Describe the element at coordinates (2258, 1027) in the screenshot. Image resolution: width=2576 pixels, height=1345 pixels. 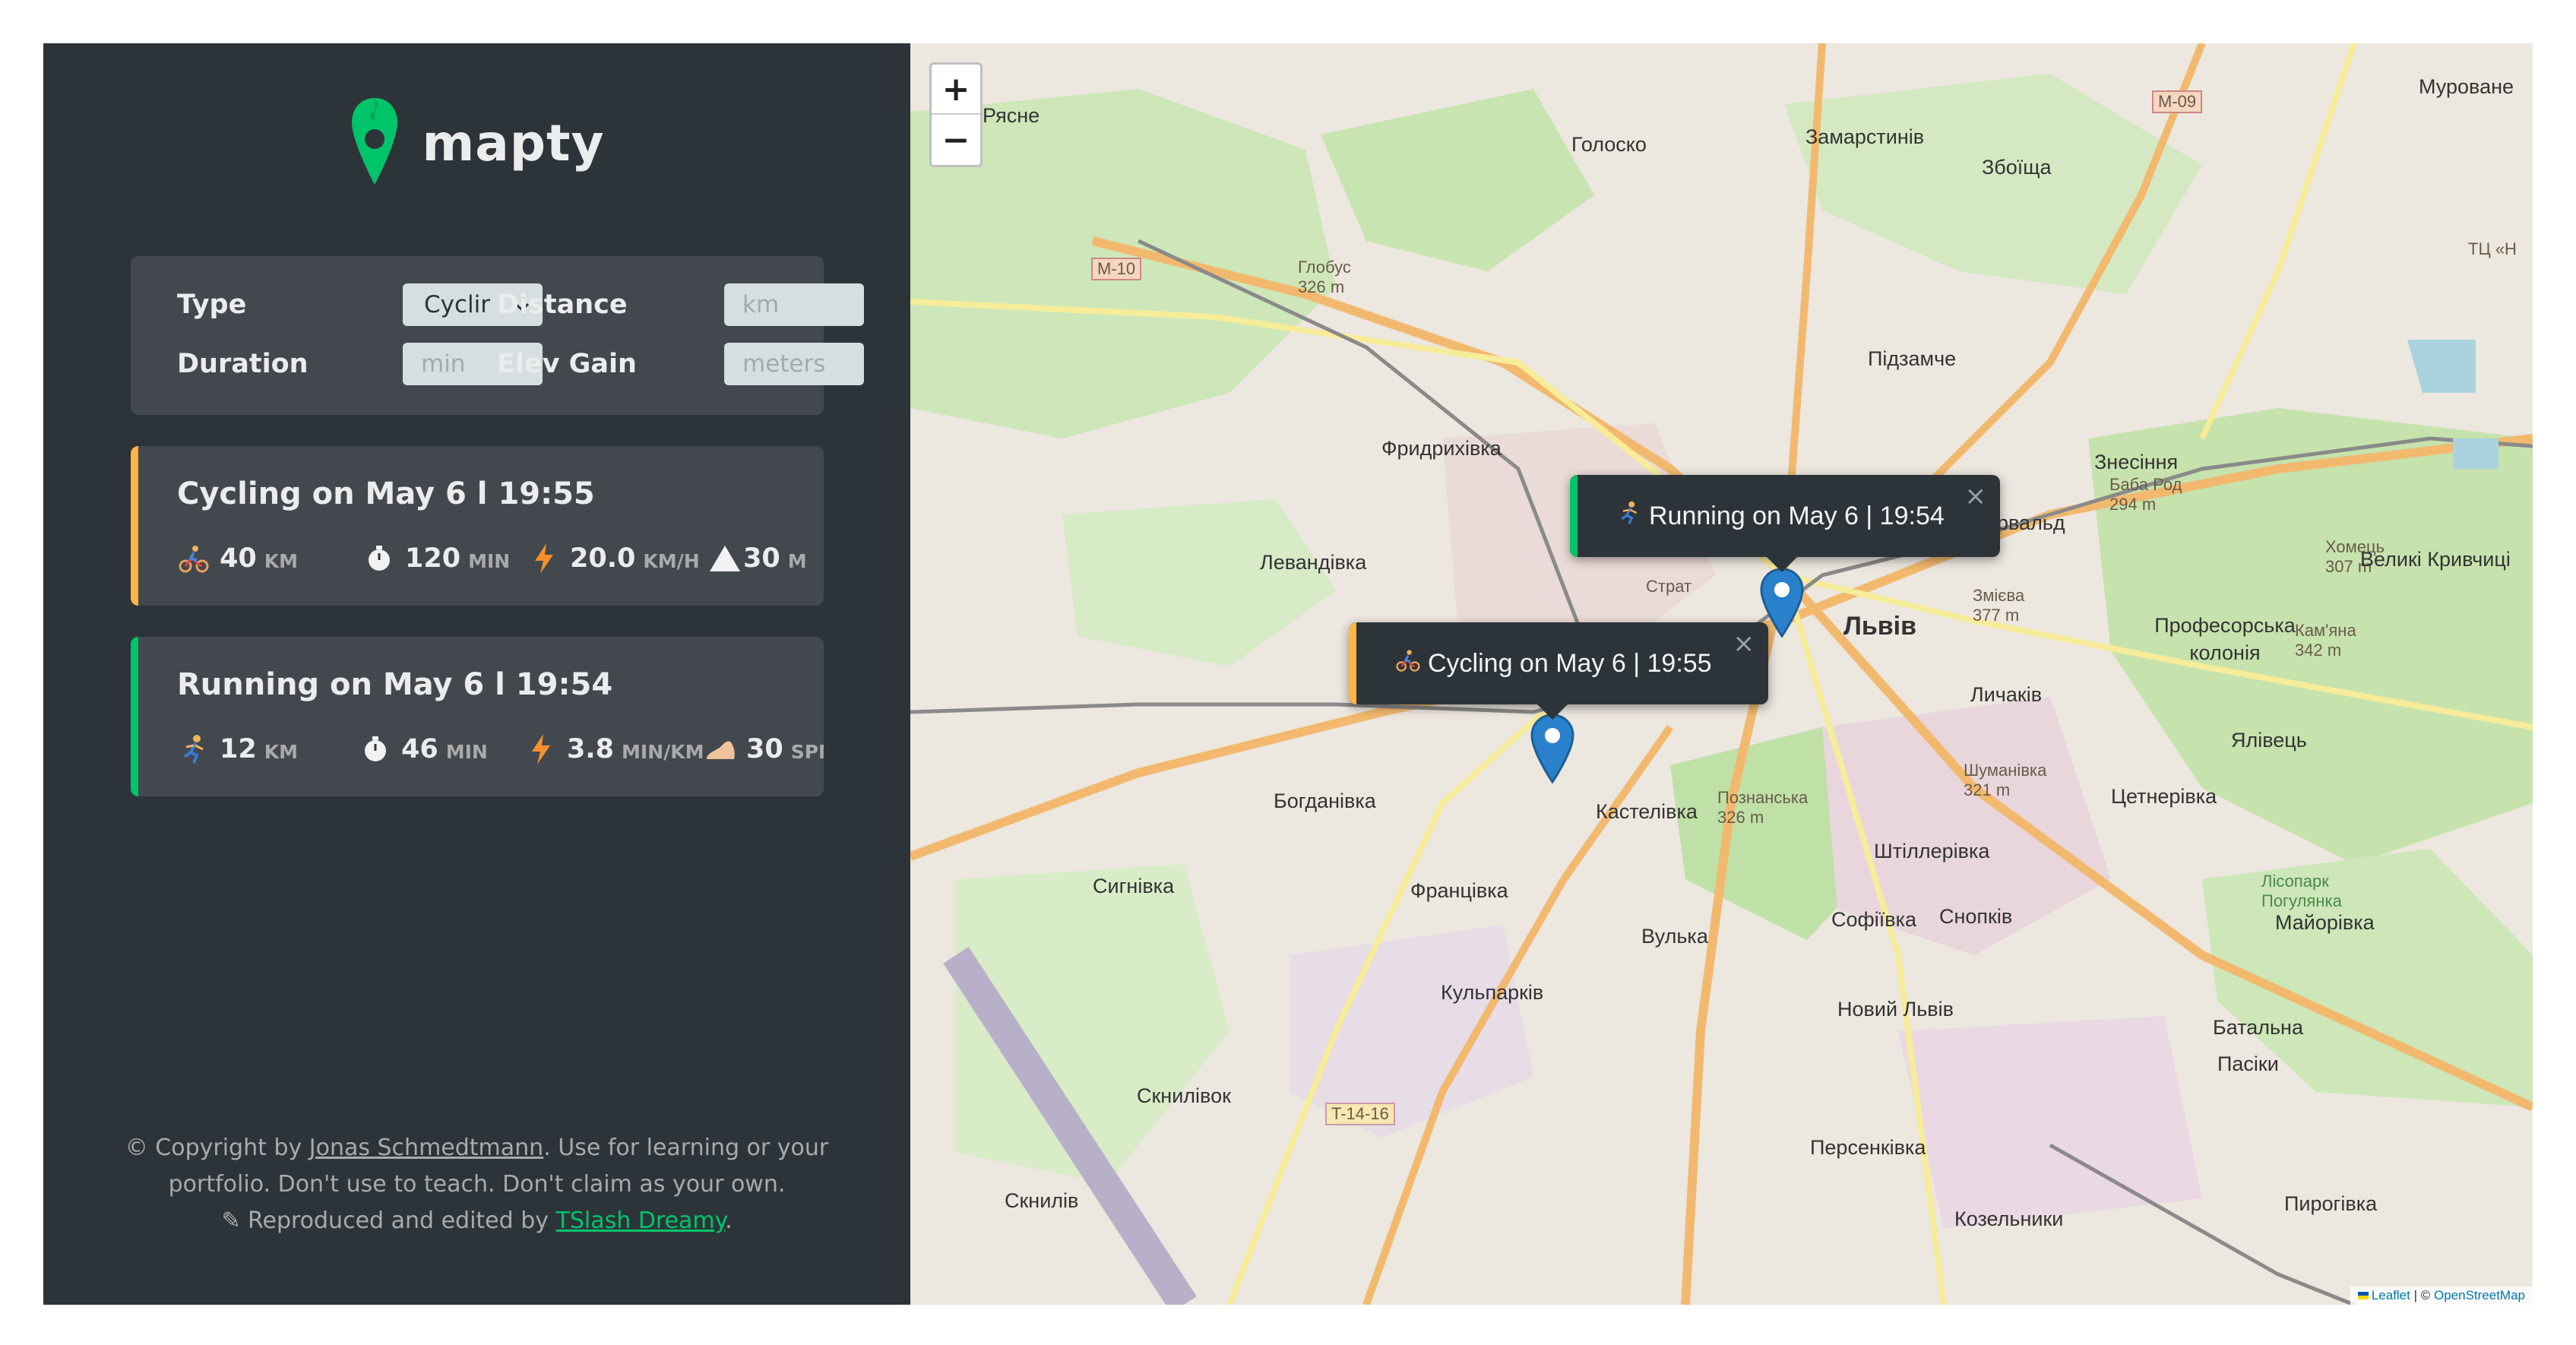
I see `place-label: Батальна` at that location.